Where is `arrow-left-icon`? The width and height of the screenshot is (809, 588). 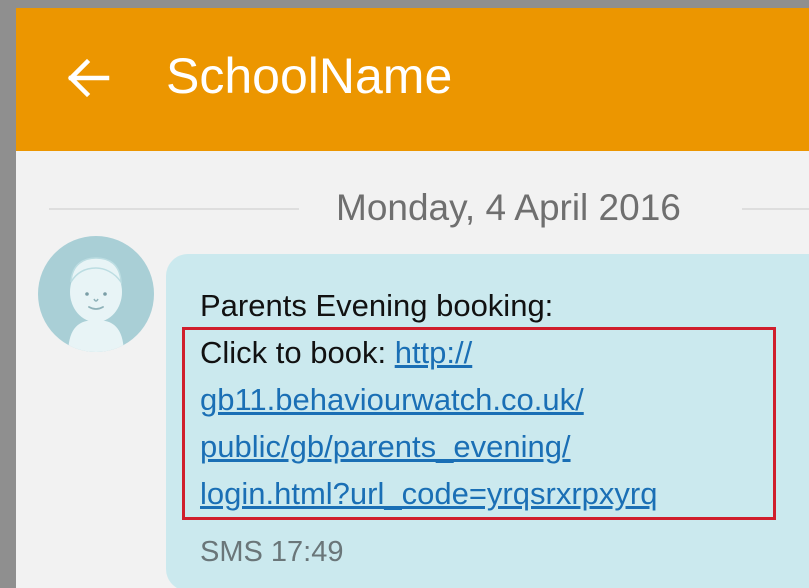
arrow-left-icon is located at coordinates (88, 78).